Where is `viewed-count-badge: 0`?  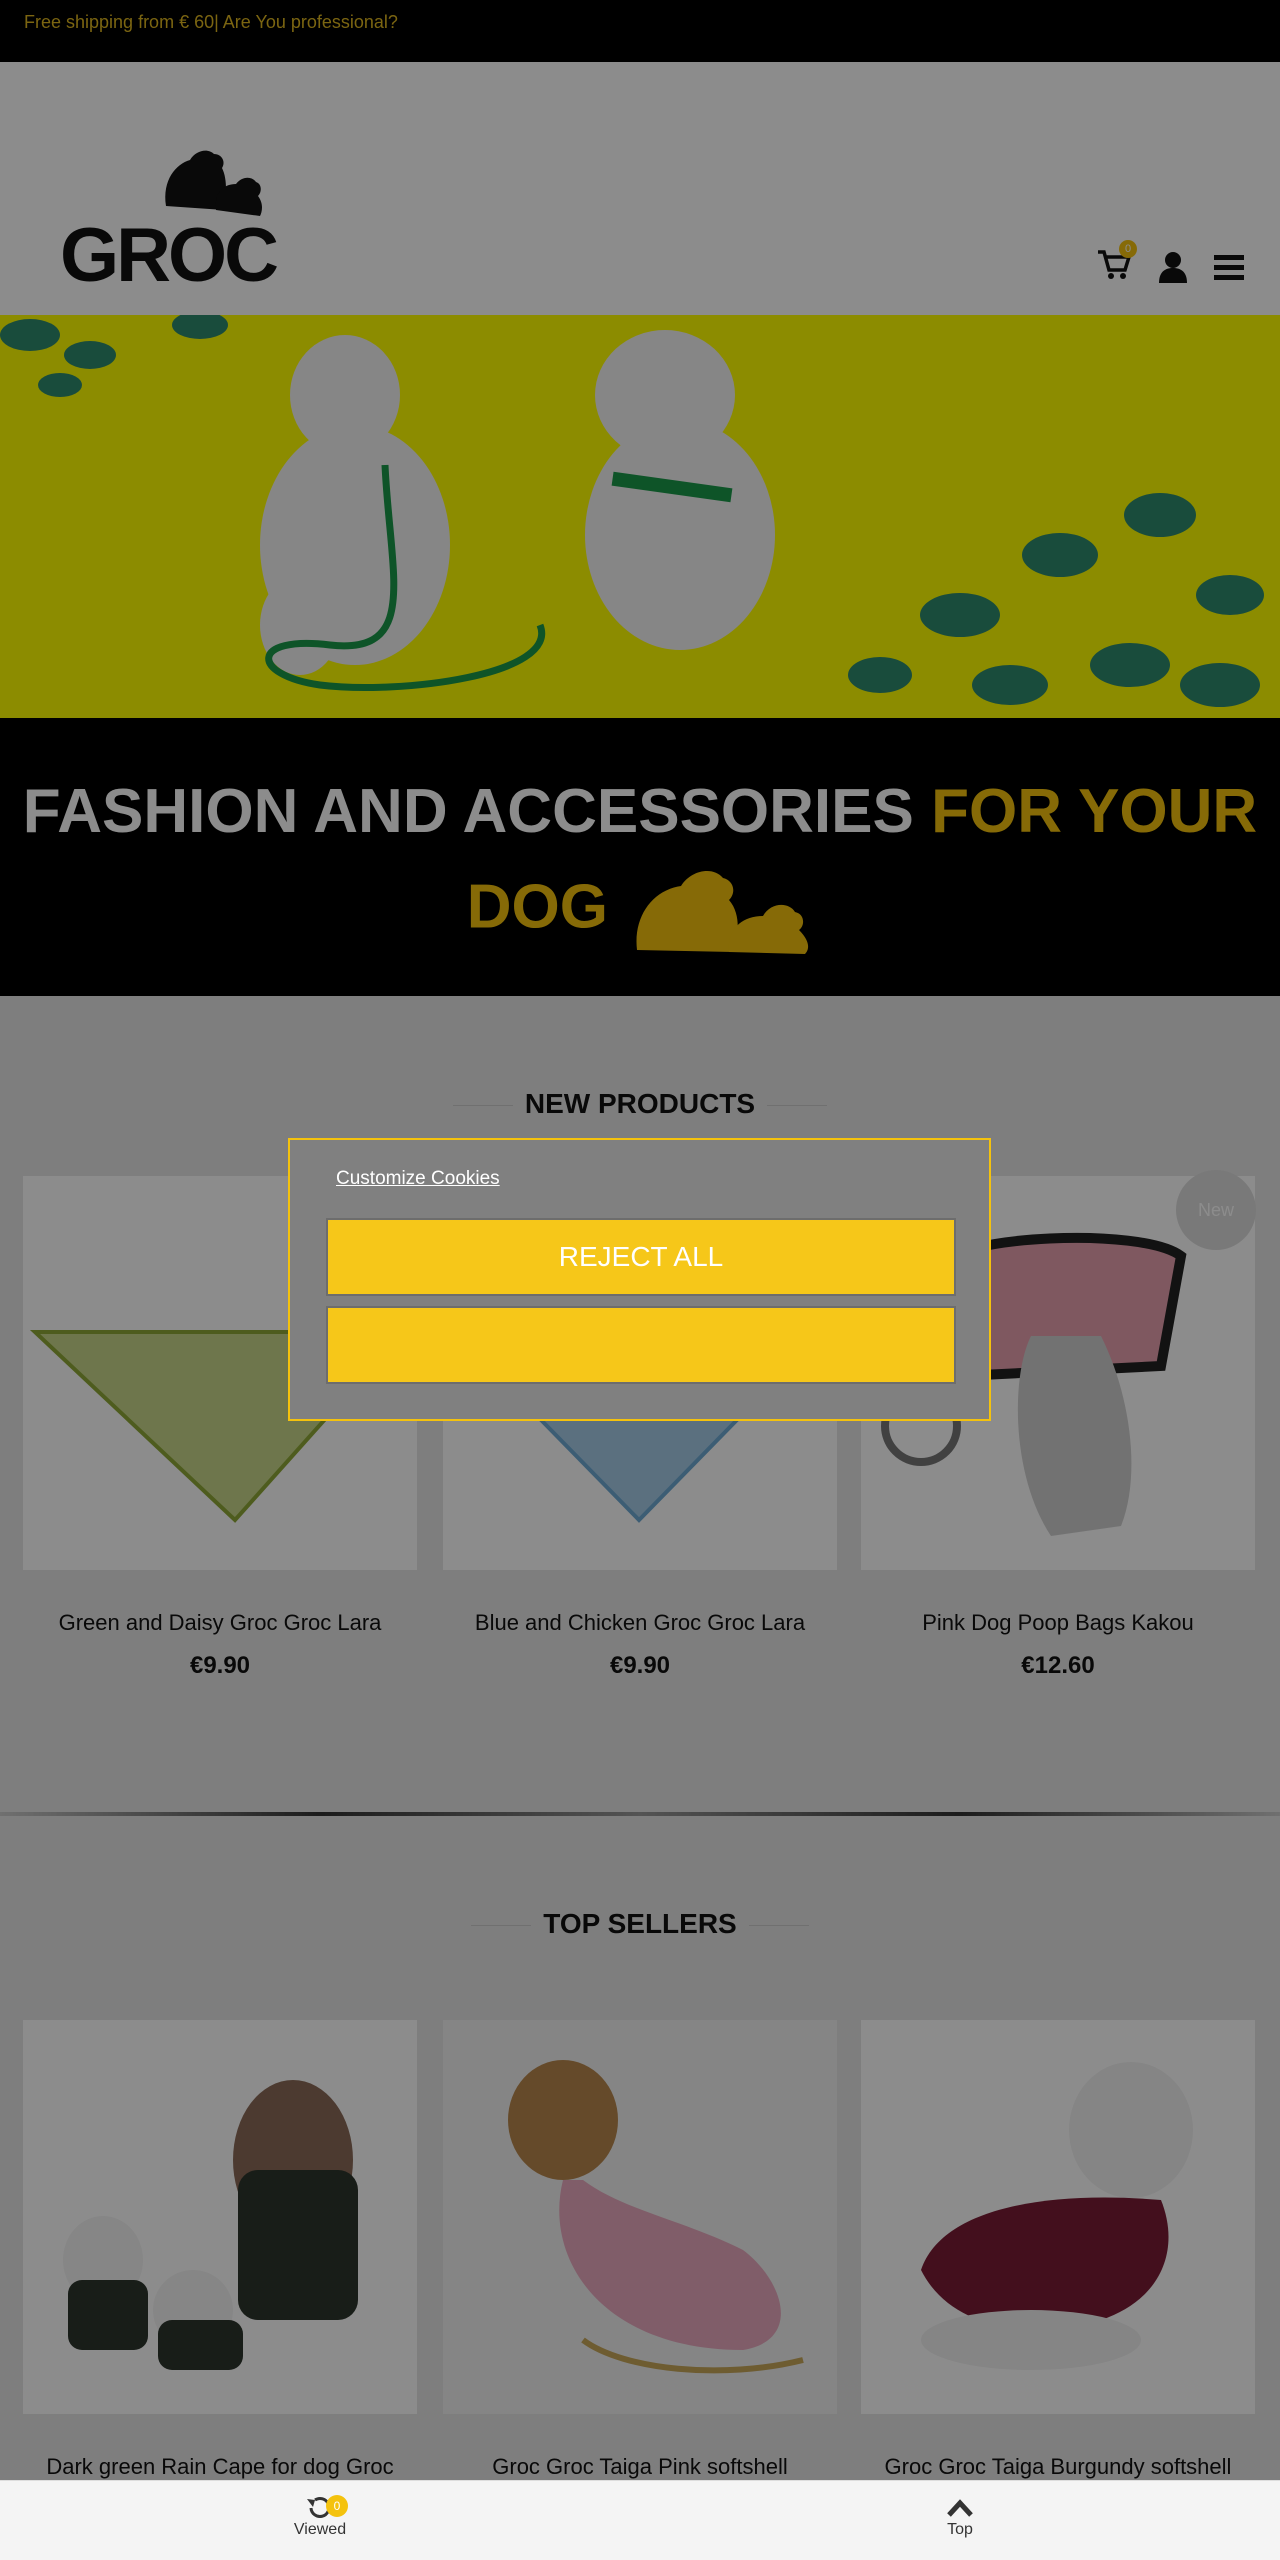
viewed-count-badge: 0 is located at coordinates (337, 2506).